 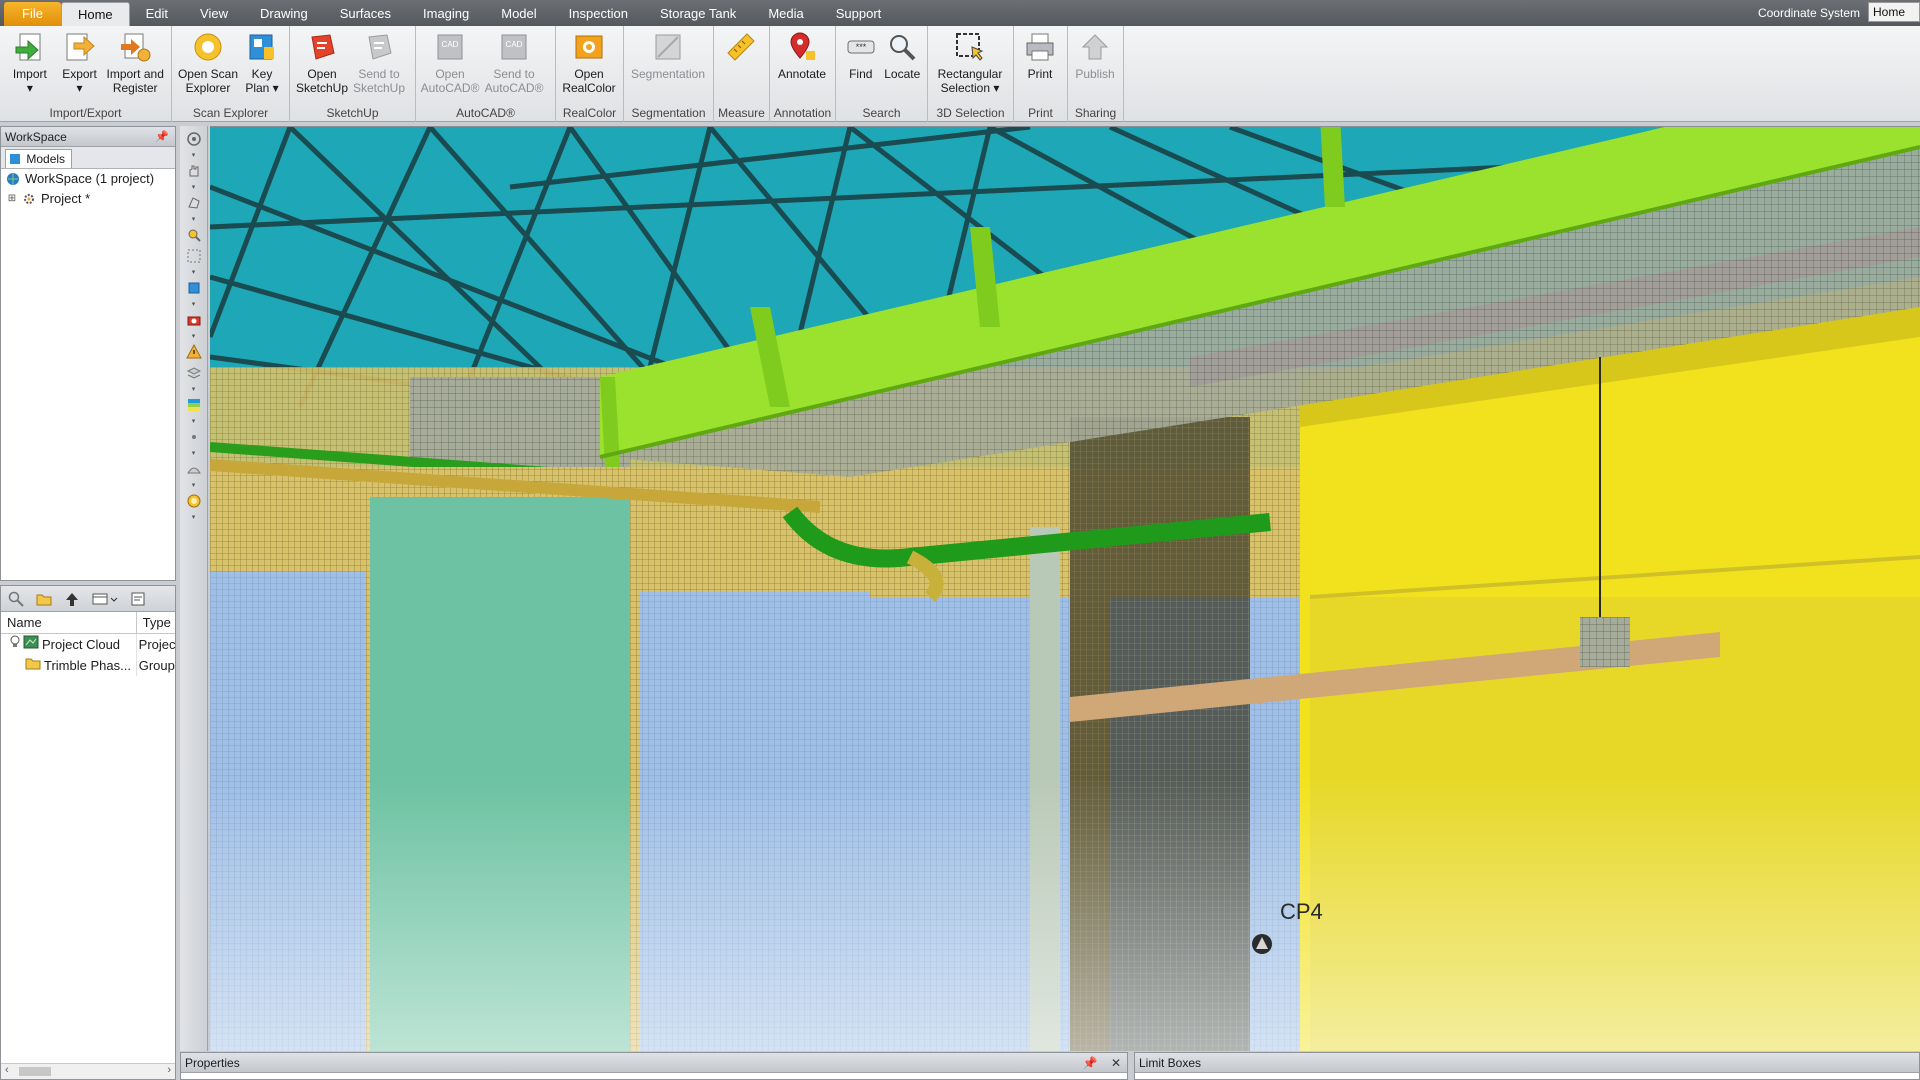 I want to click on arrow-up-icon, so click(x=72, y=599).